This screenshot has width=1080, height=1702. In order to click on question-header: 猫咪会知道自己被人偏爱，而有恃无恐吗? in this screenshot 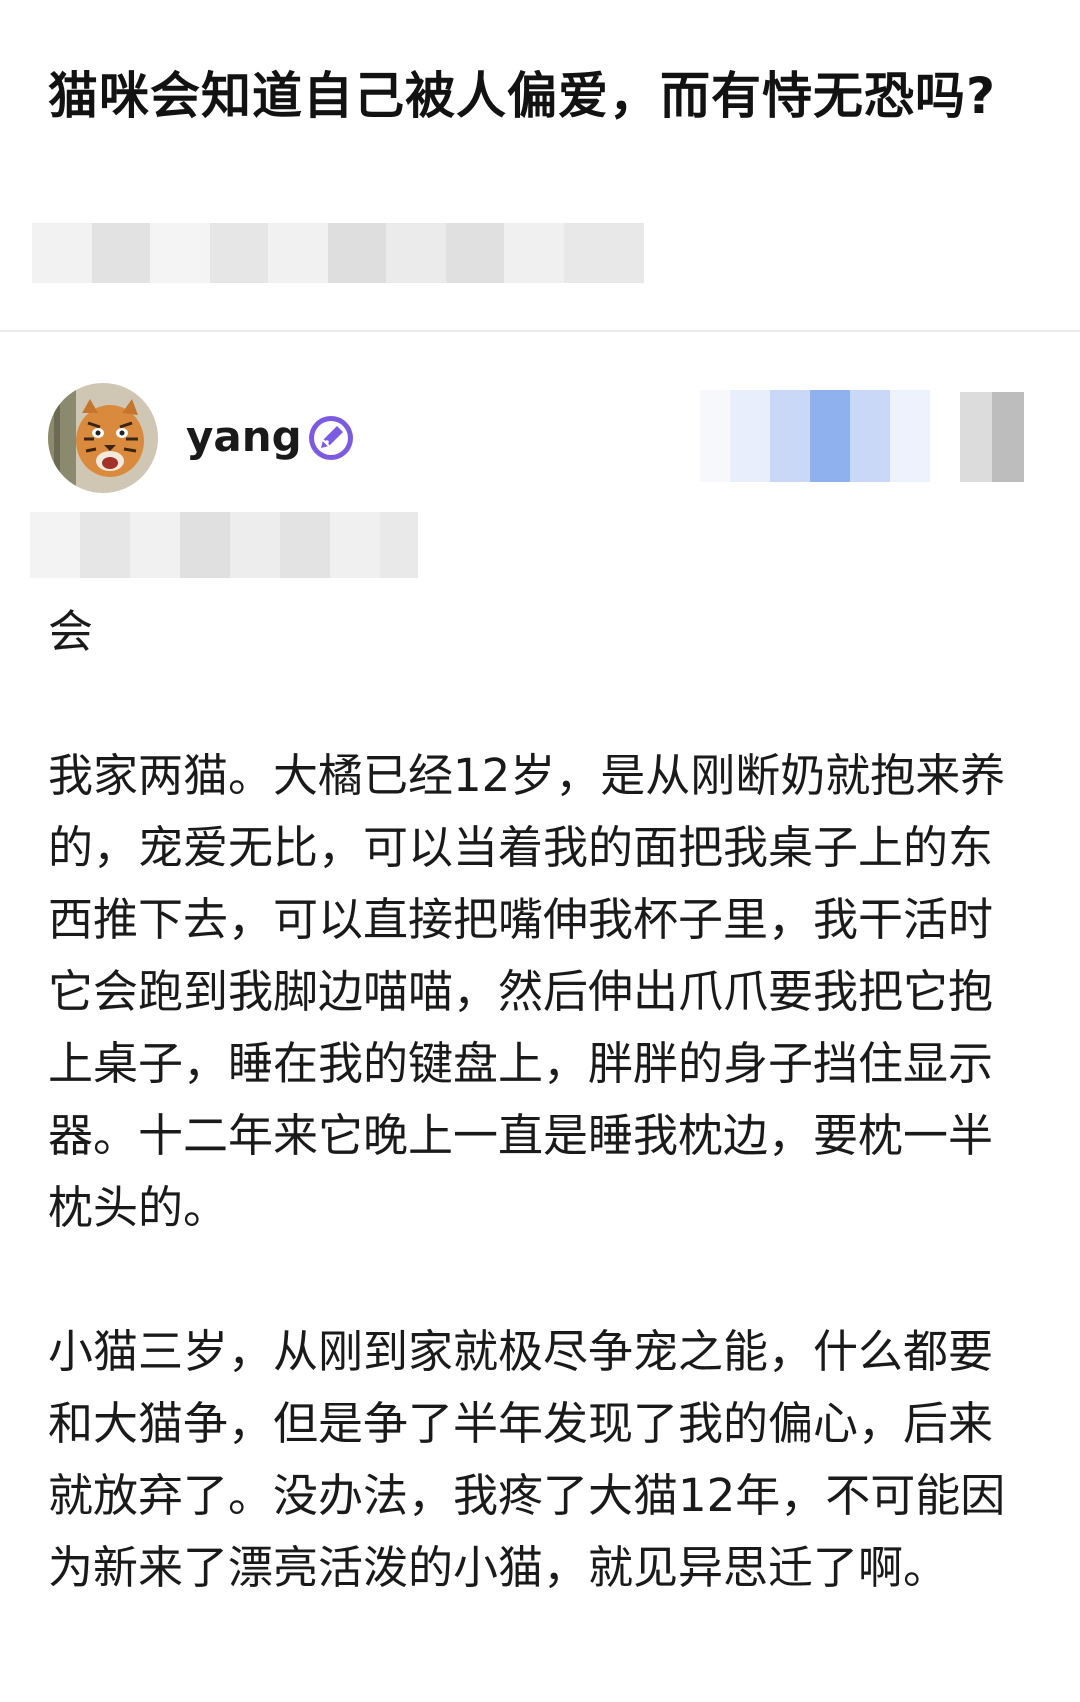, I will do `click(540, 96)`.